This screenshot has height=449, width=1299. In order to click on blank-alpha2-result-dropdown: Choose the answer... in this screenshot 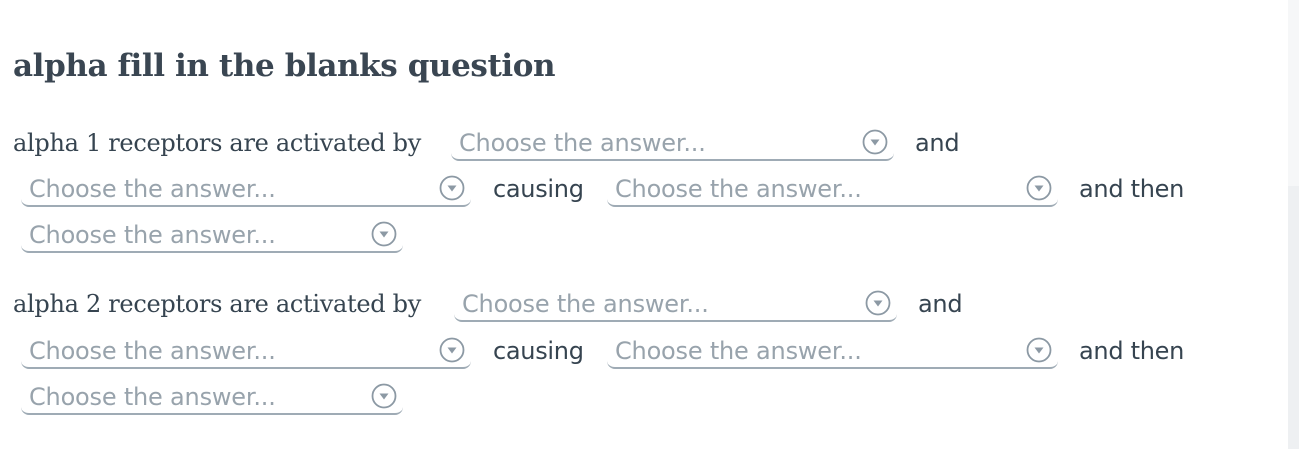, I will do `click(212, 397)`.